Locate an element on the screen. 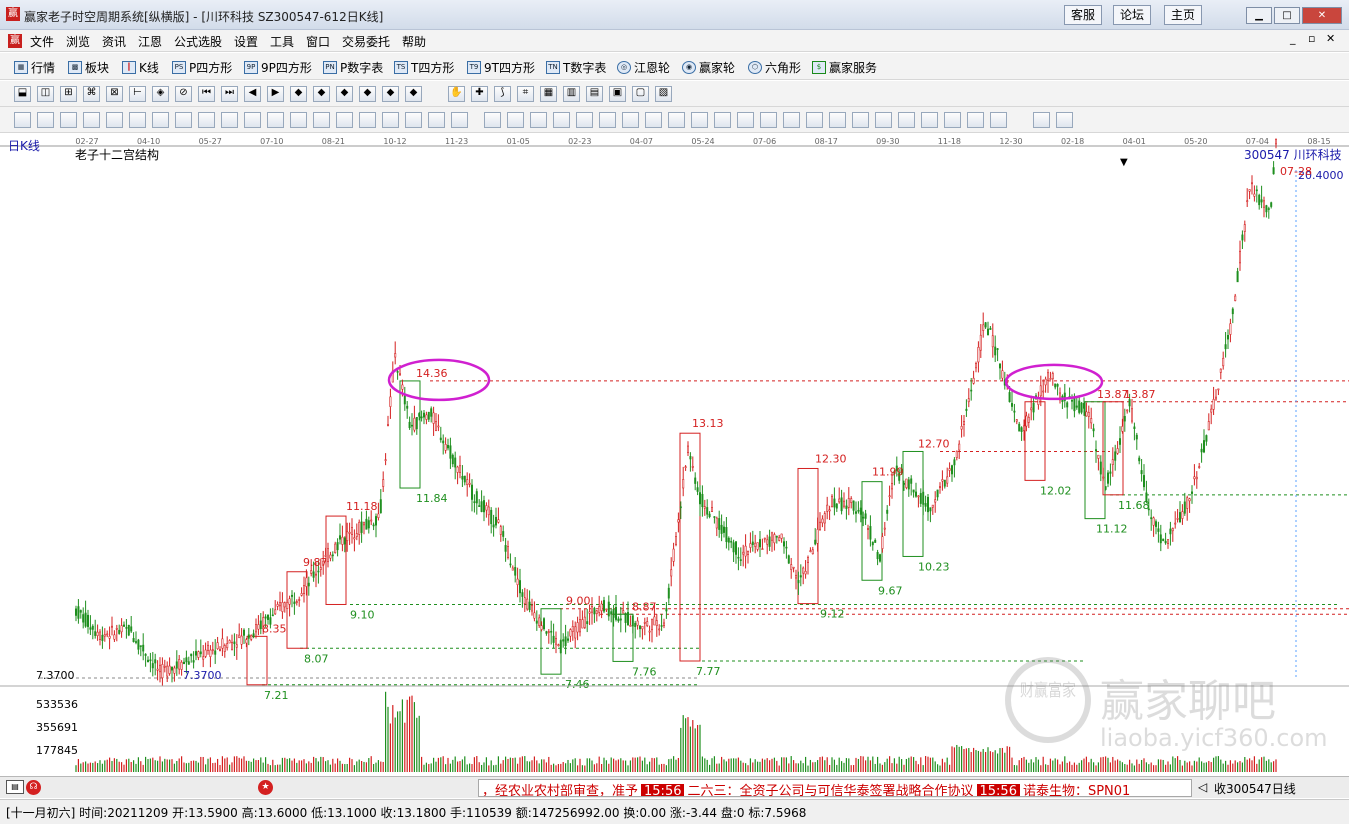  minimize-icon: ▁ is located at coordinates (1259, 15).